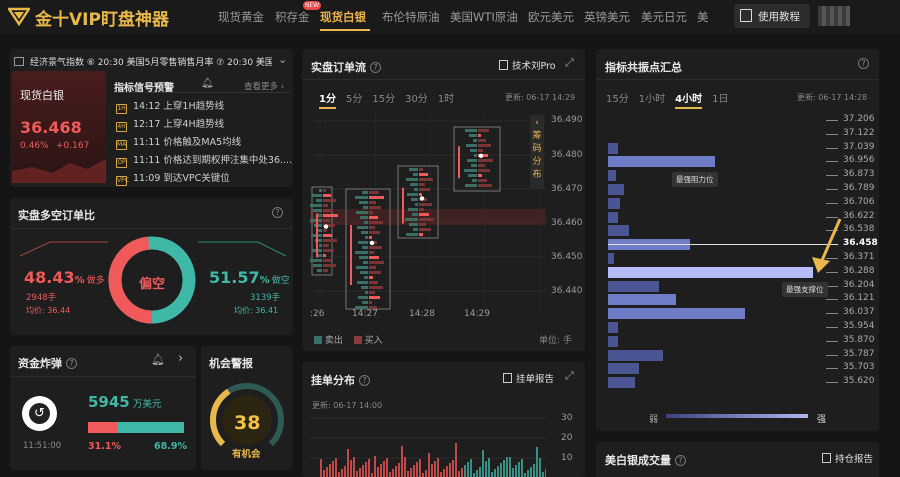  Describe the element at coordinates (567, 291) in the screenshot. I see `y-tick: 36.440` at that location.